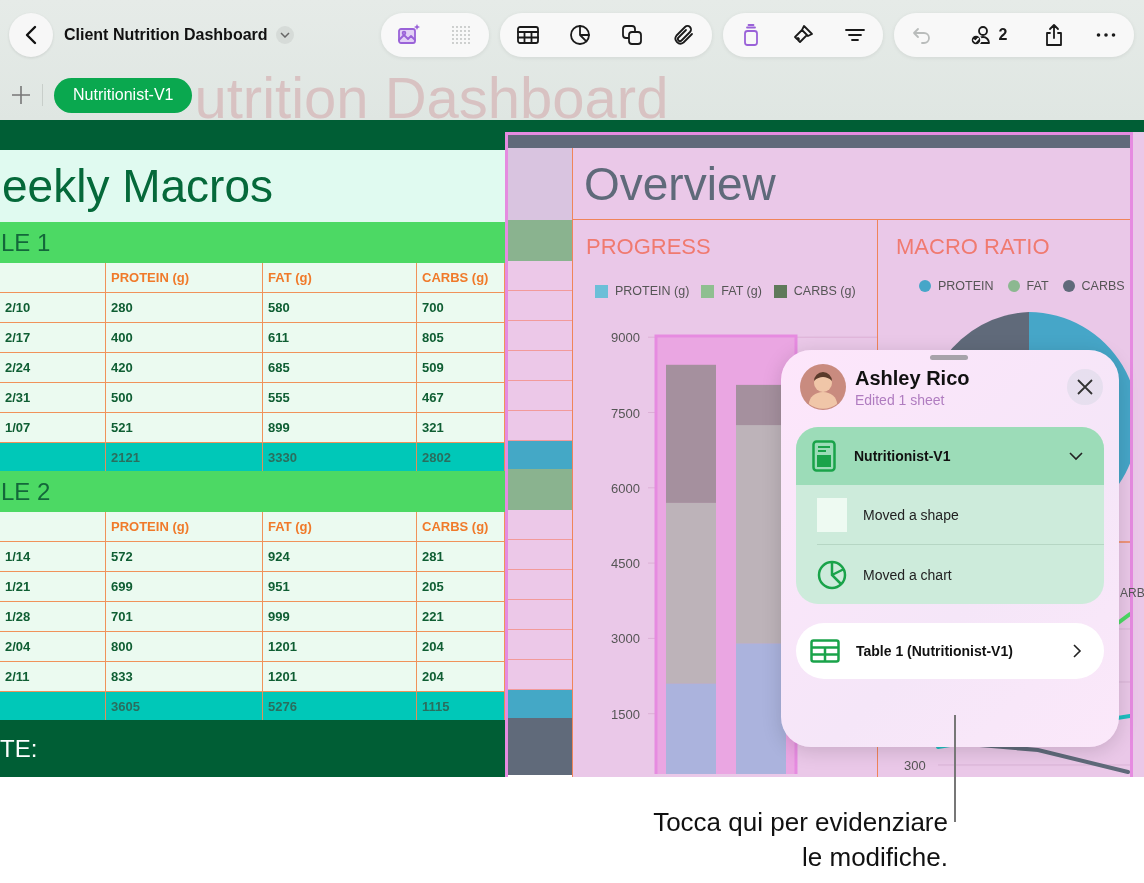 Image resolution: width=1144 pixels, height=883 pixels. I want to click on collaborate-button: 2, so click(988, 35).